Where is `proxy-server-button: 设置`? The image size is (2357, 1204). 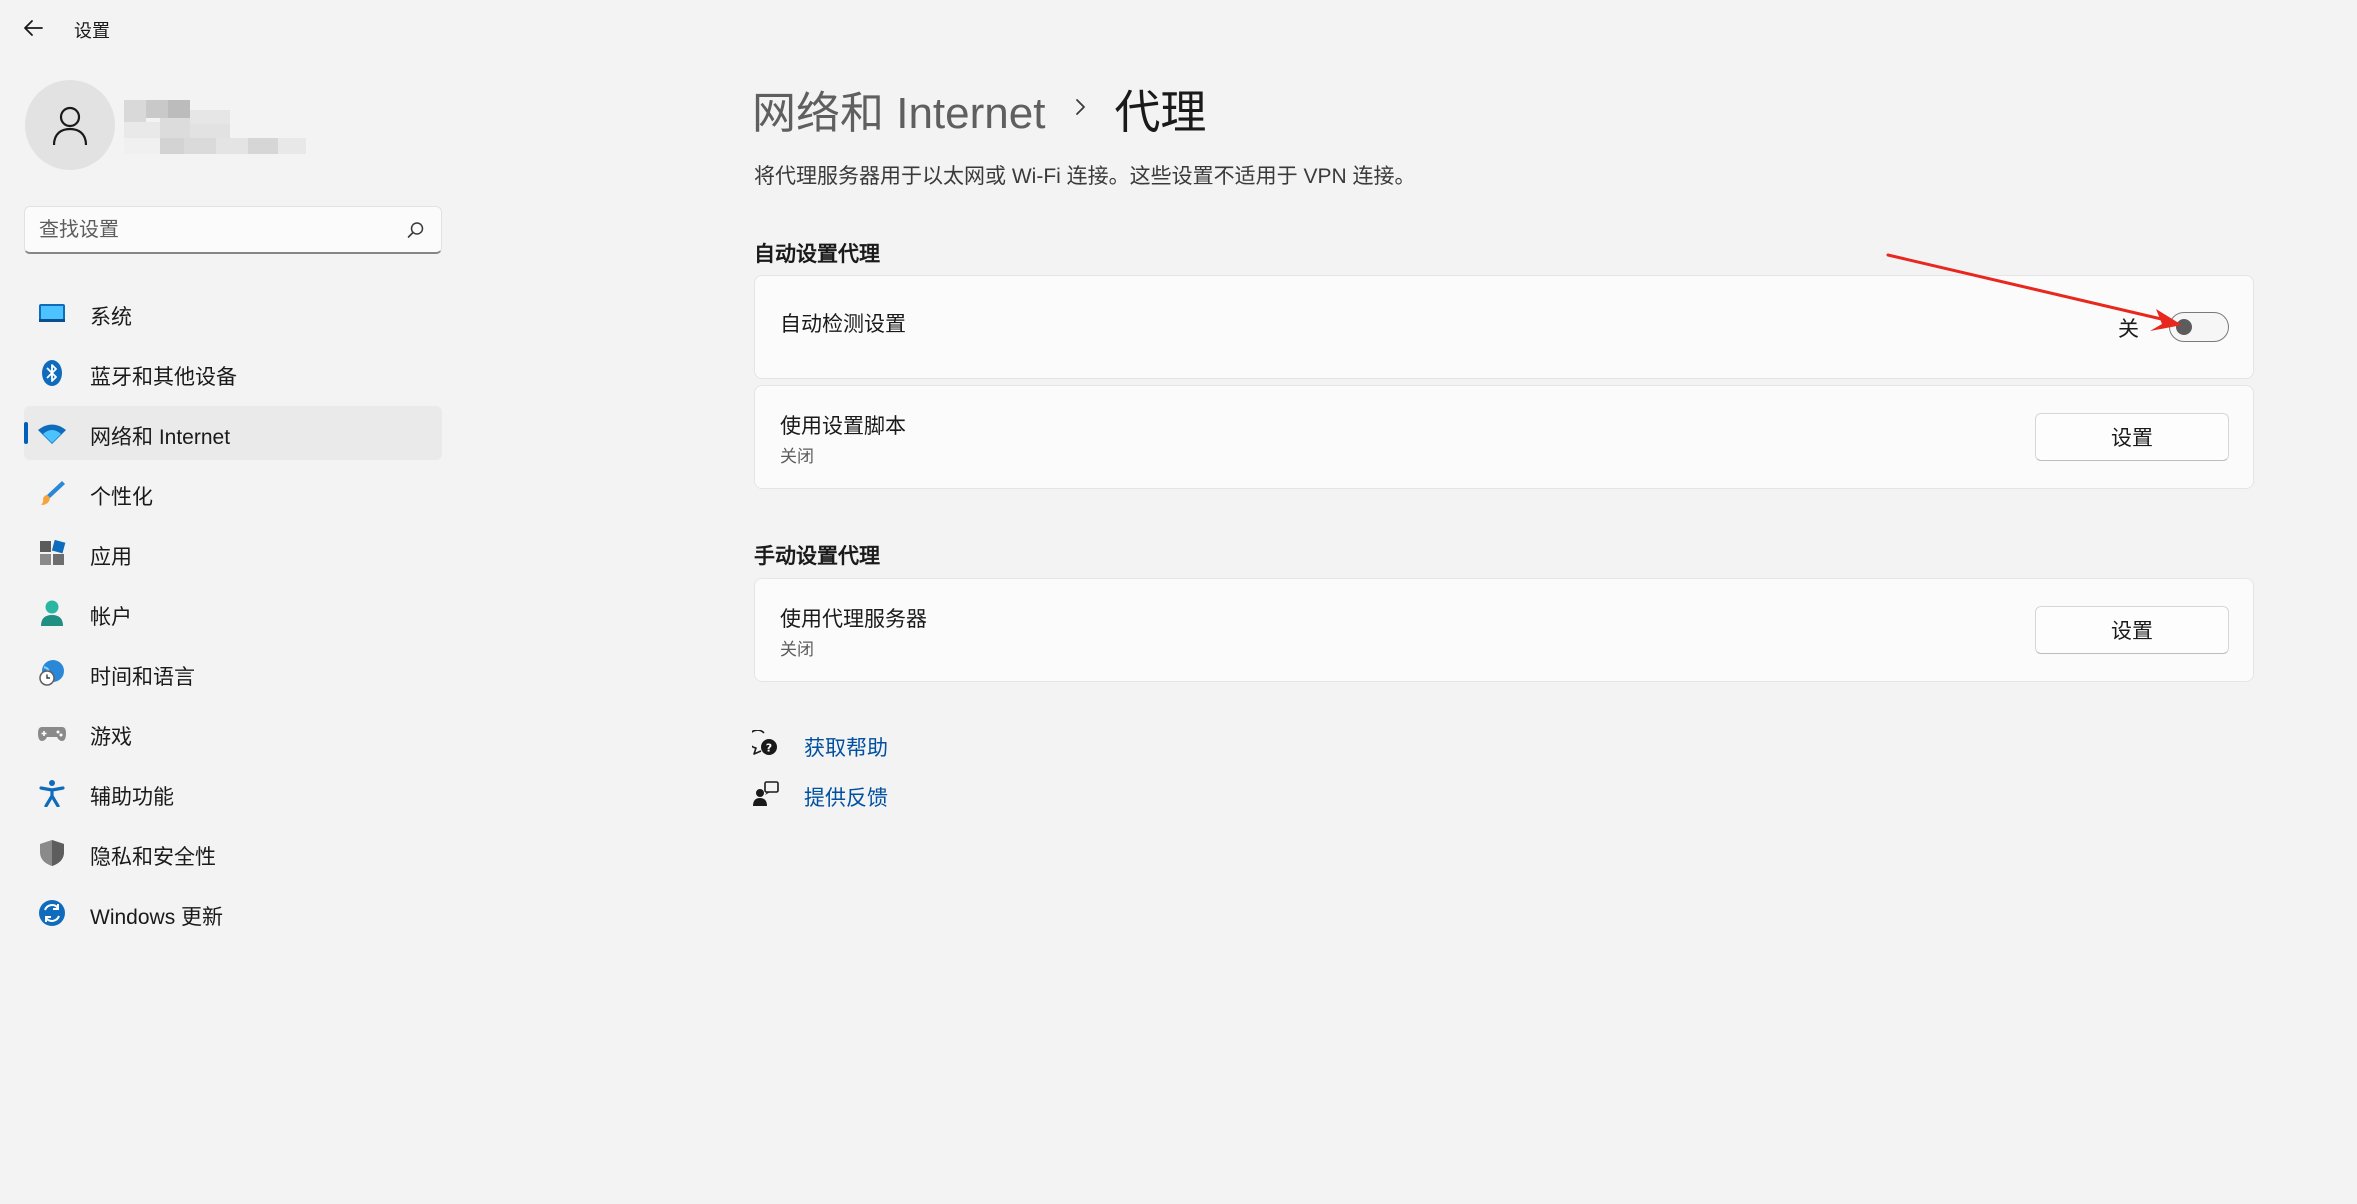
proxy-server-button: 设置 is located at coordinates (2132, 630).